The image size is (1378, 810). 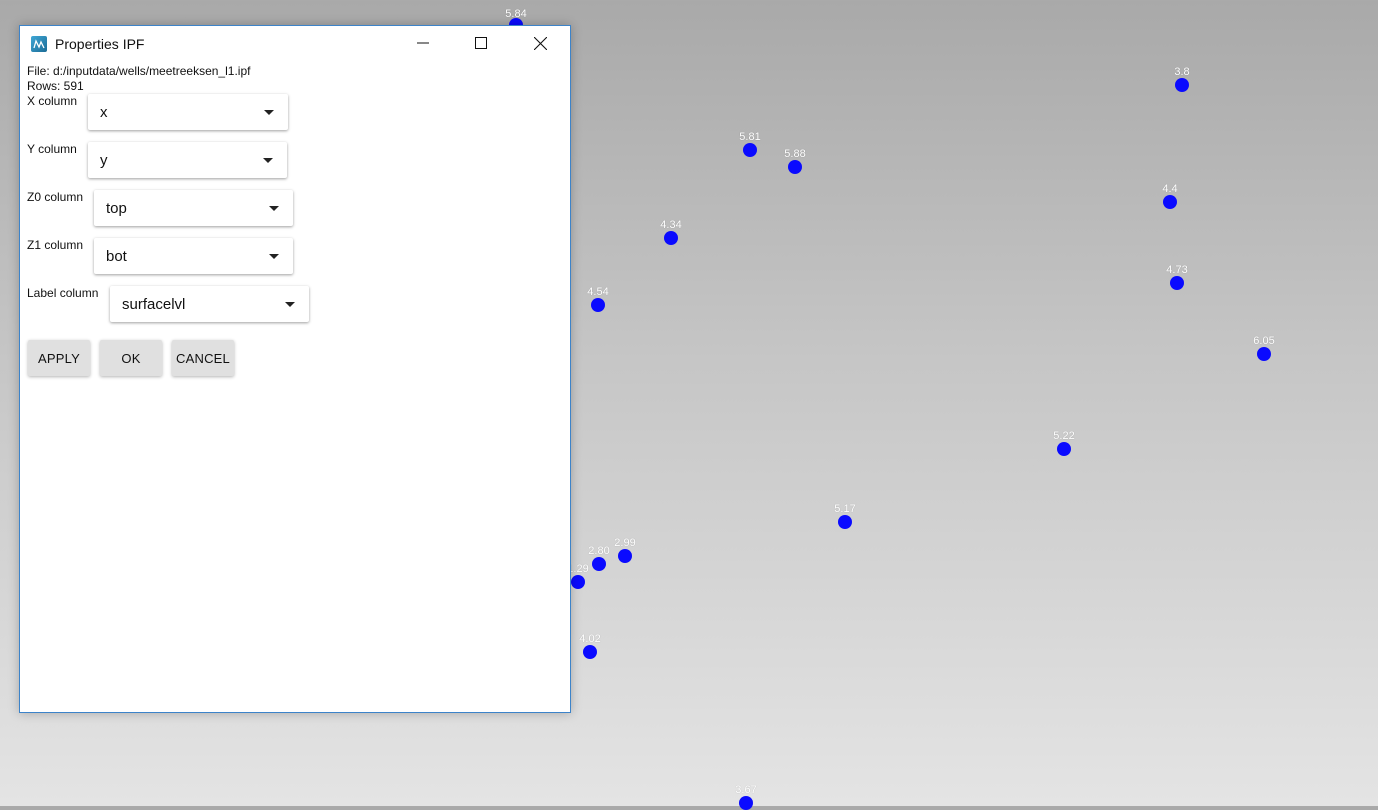 I want to click on label-column-row: Label column surfacelvl, so click(x=295, y=310).